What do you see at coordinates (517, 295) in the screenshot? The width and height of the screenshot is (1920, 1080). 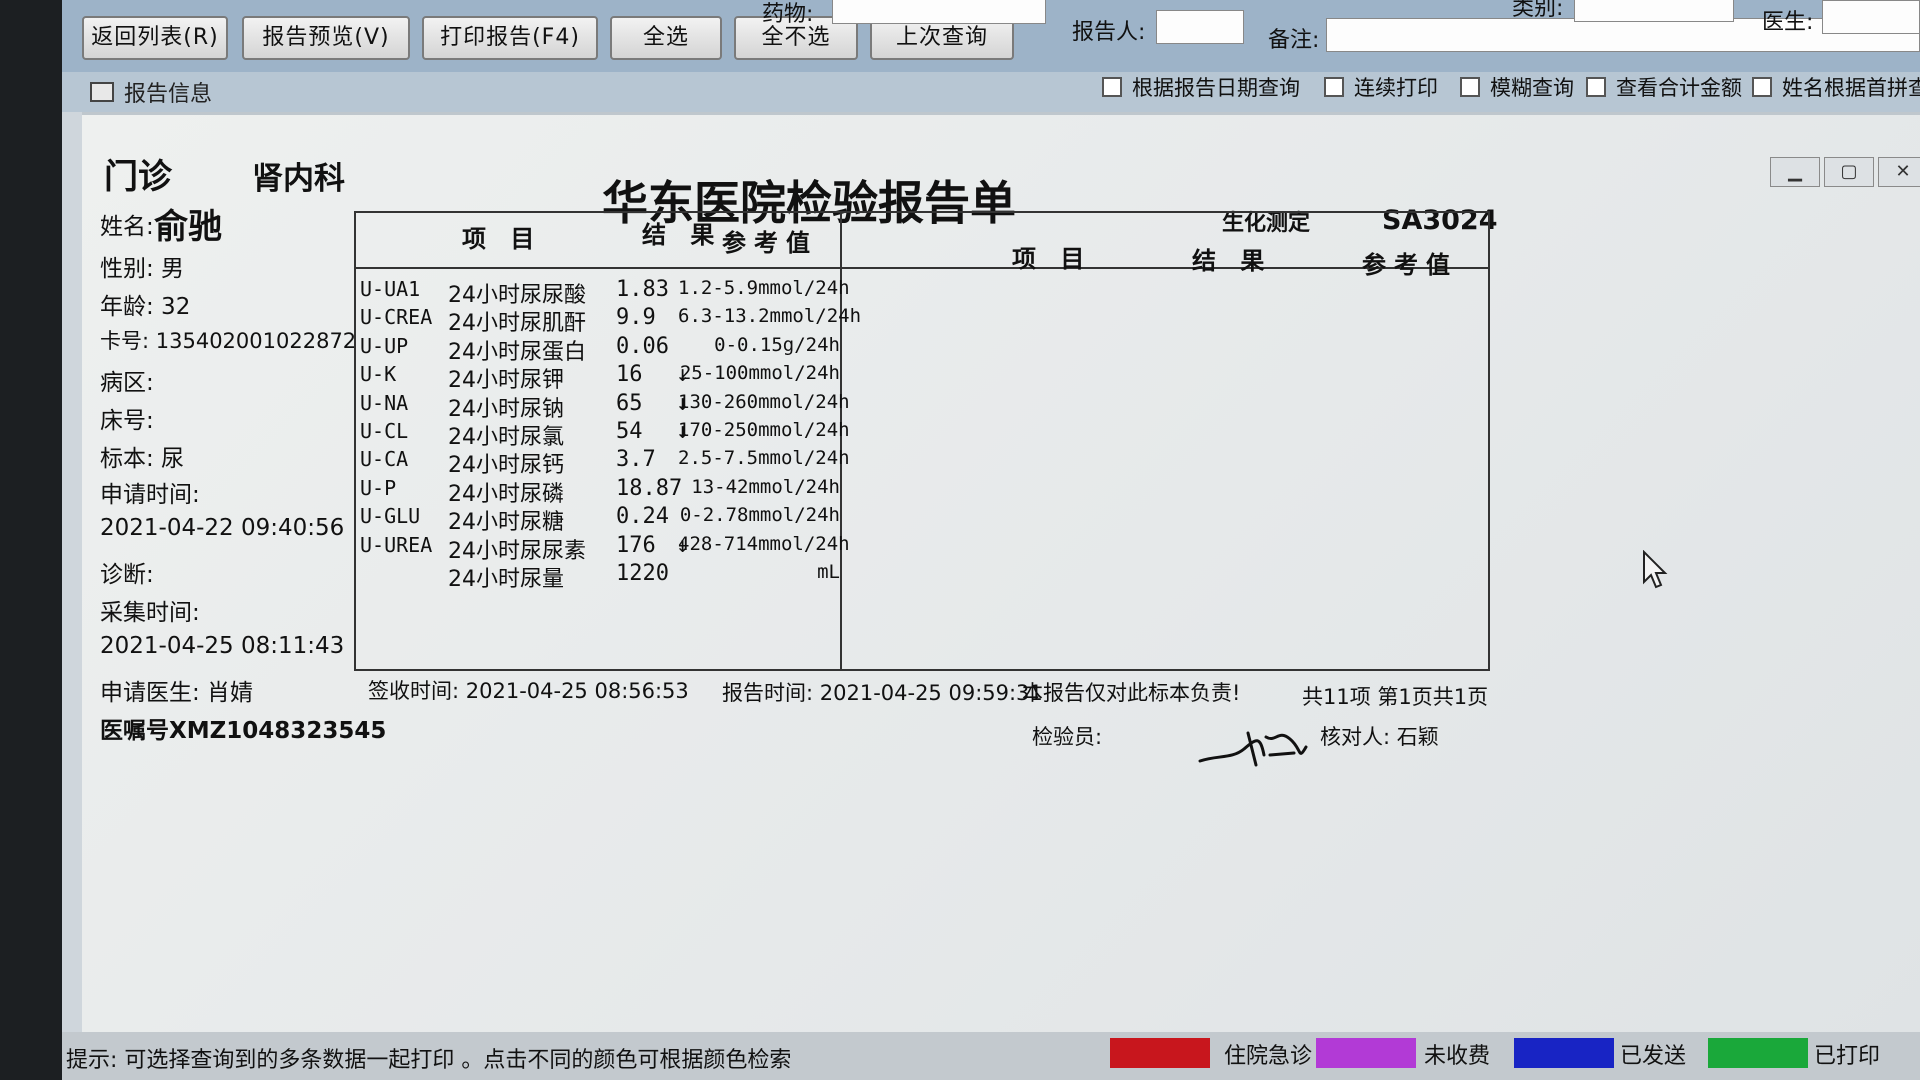 I see `item-name: 24小时尿尿酸` at bounding box center [517, 295].